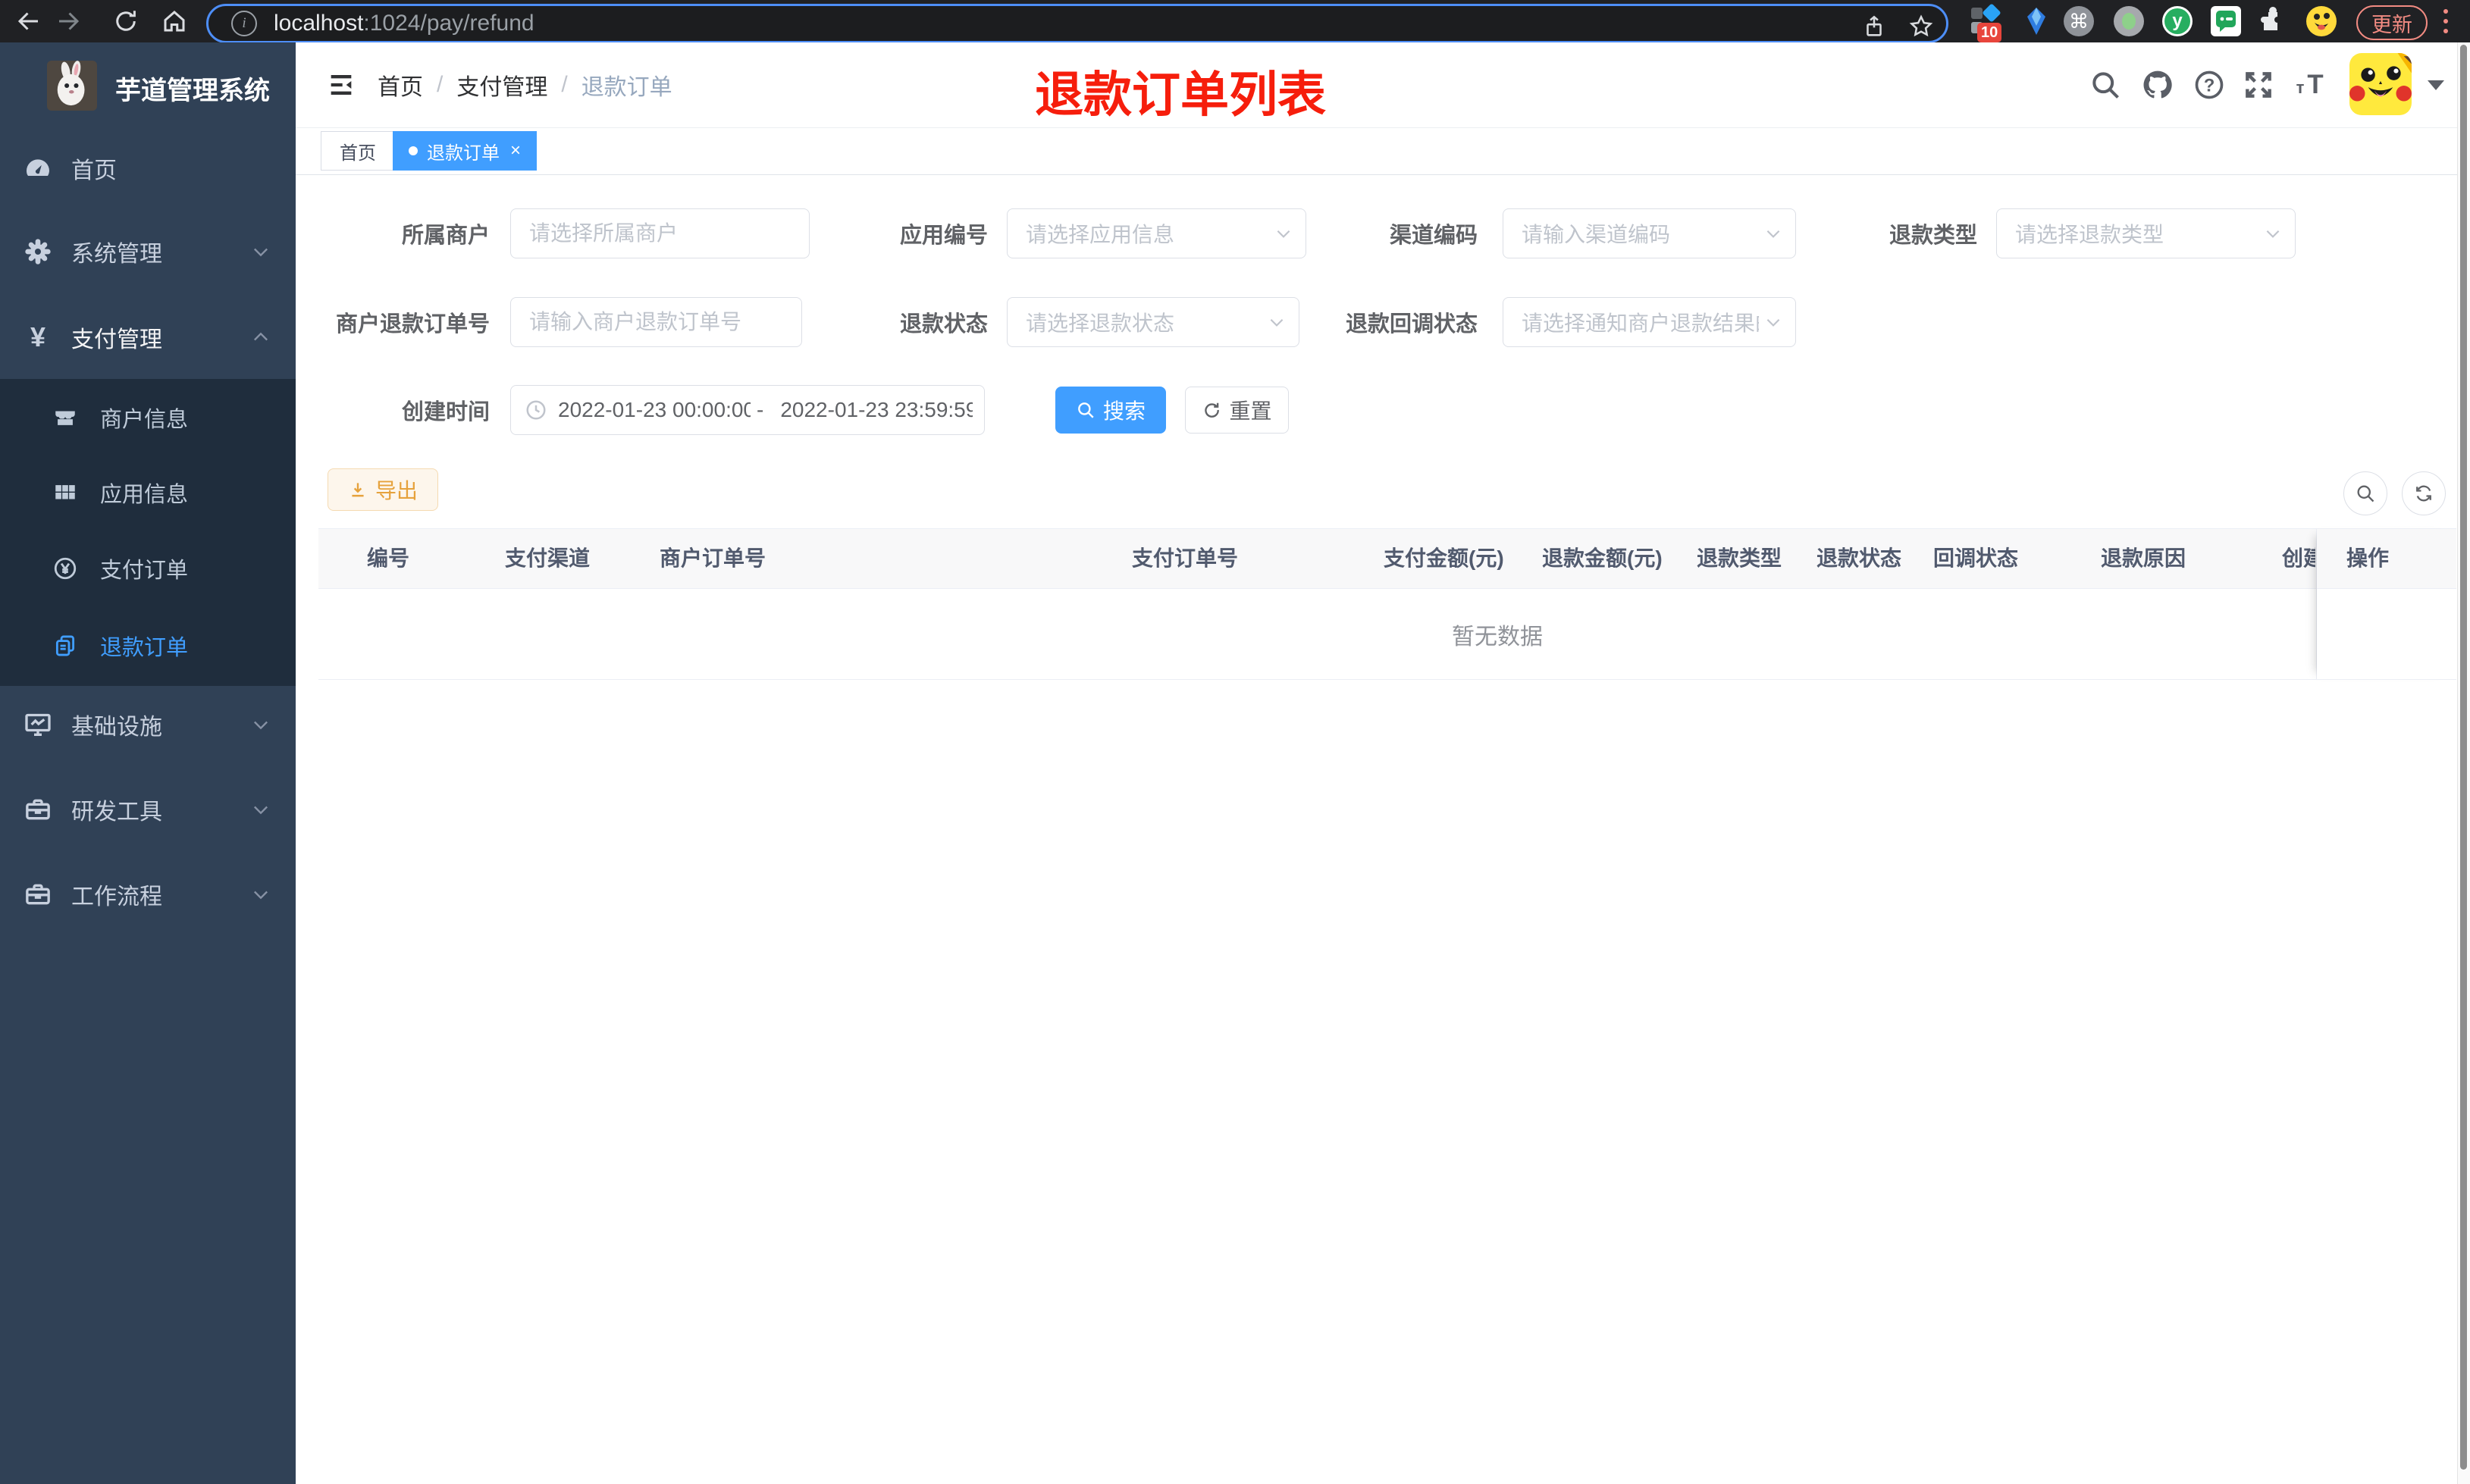  I want to click on channel-select: 请输入渠道编码, so click(1649, 233).